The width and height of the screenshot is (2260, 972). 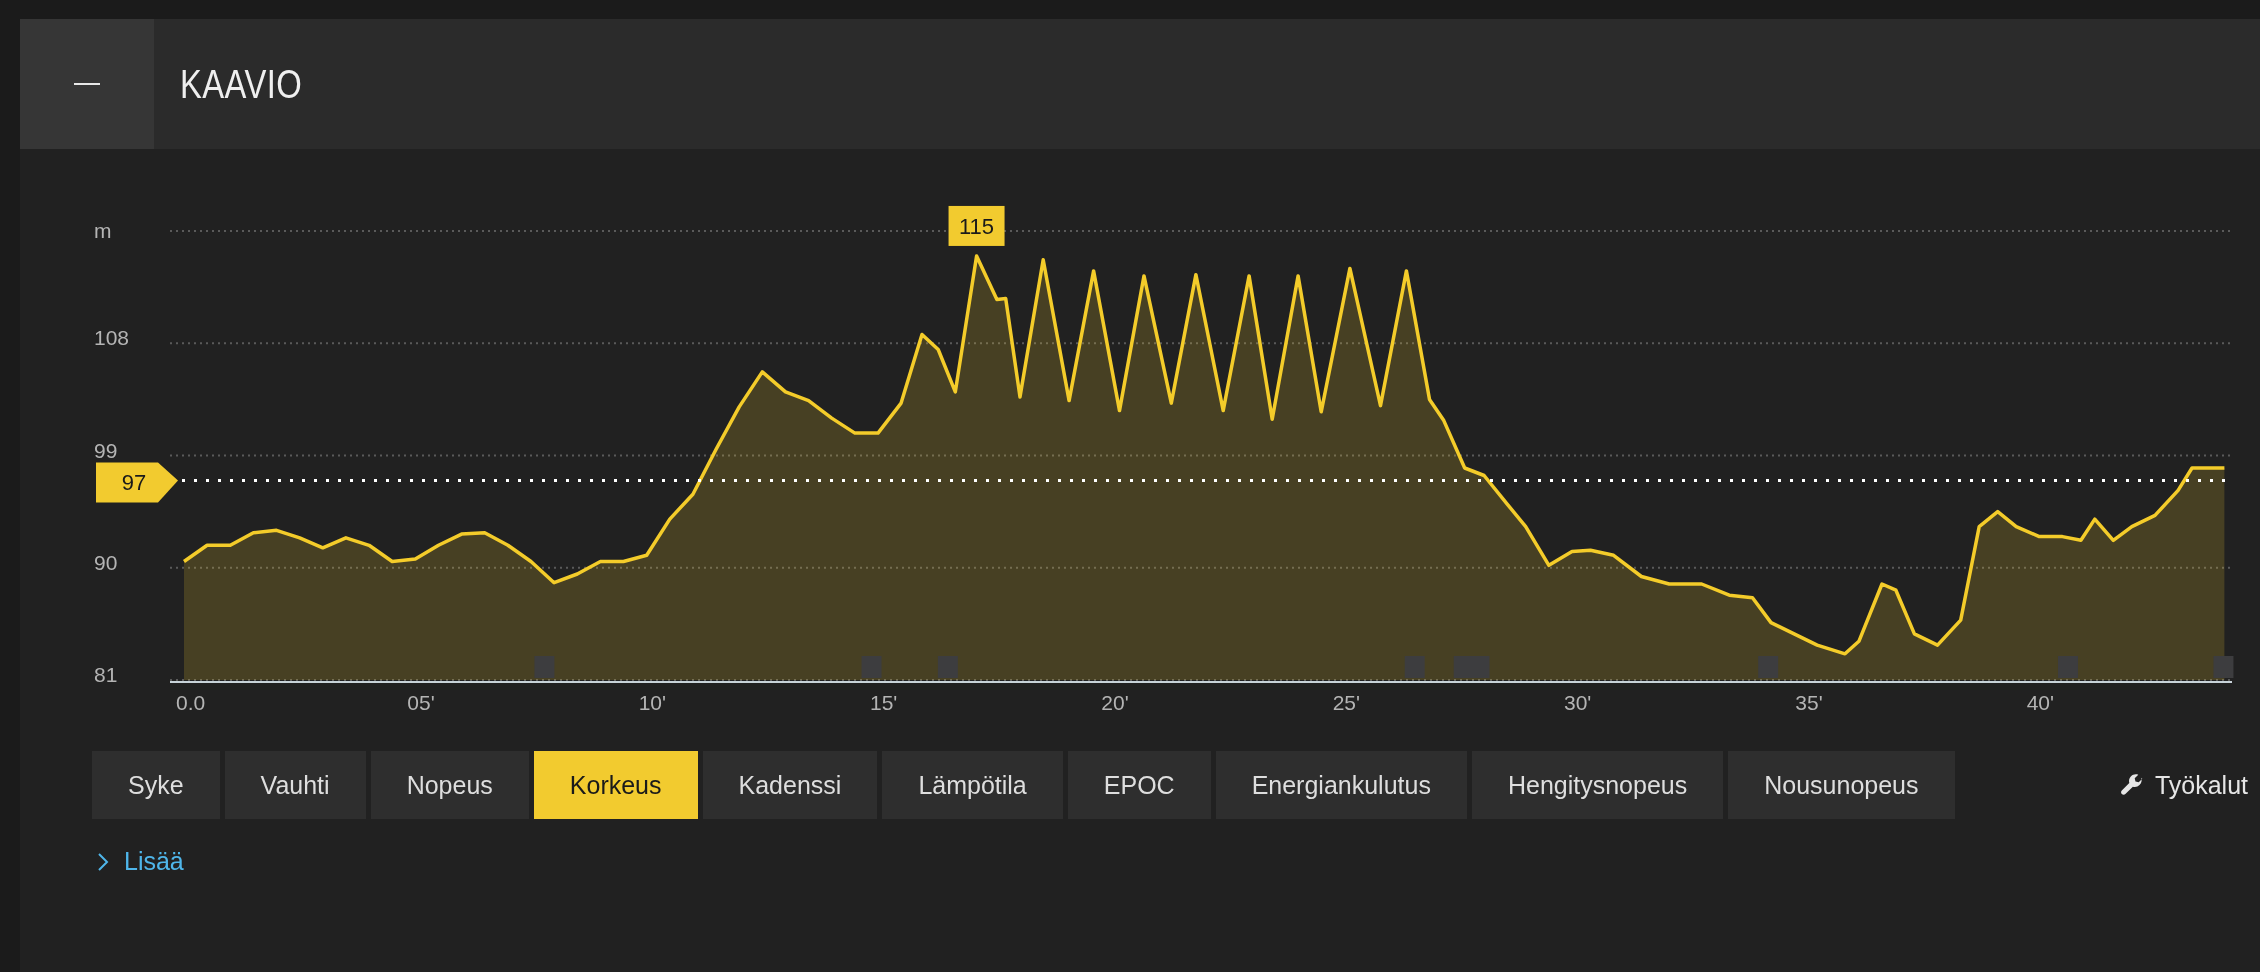 What do you see at coordinates (1341, 785) in the screenshot?
I see `metric-tab: Energiankulutus` at bounding box center [1341, 785].